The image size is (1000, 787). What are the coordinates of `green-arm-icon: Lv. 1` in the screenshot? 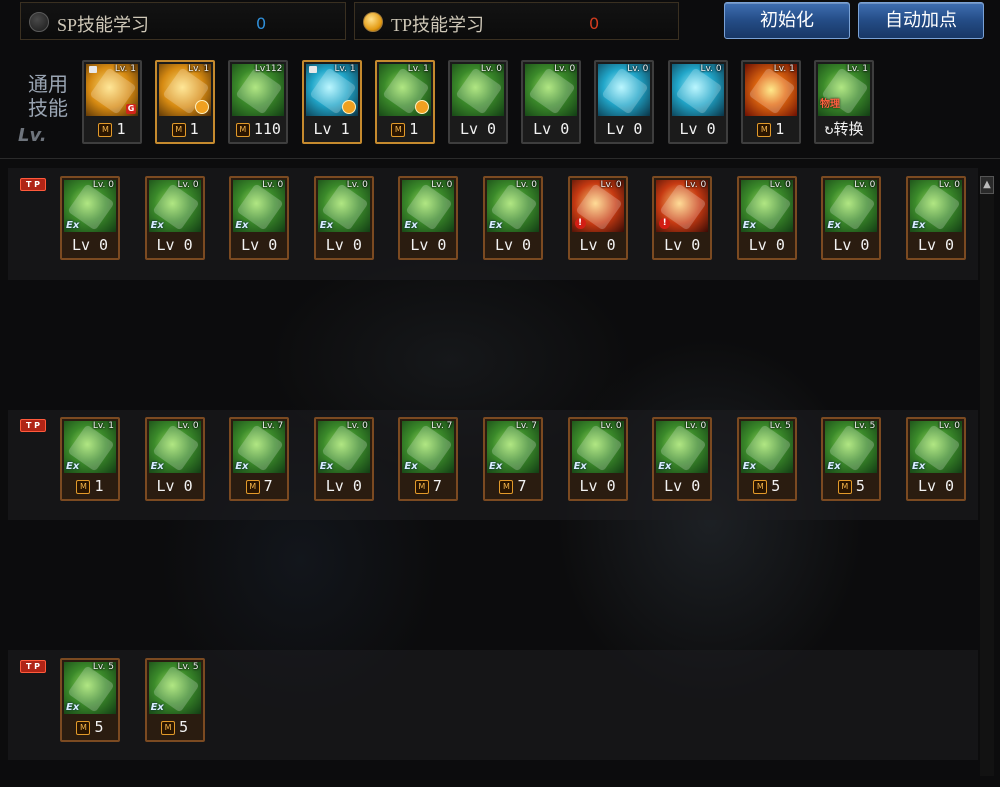 It's located at (404, 90).